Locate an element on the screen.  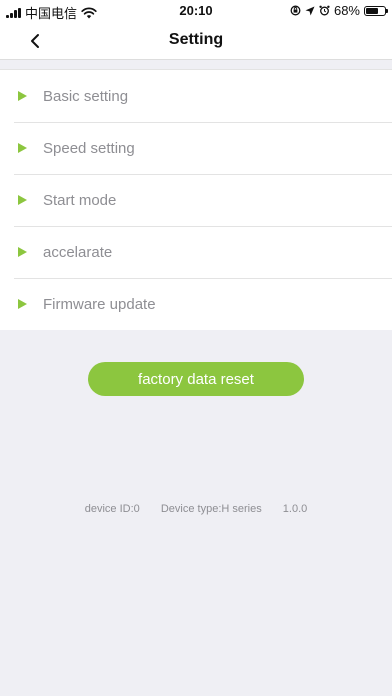
settings-item-label: Basic setting is located at coordinates (86, 96).